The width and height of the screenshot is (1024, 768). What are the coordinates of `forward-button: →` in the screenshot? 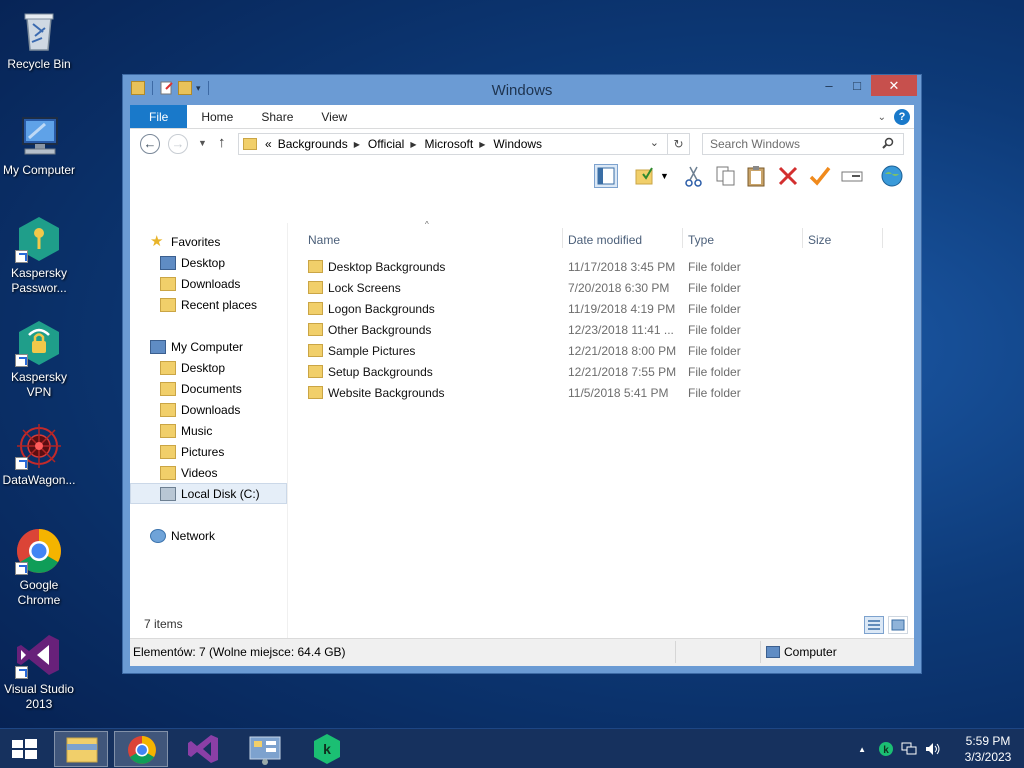 It's located at (178, 144).